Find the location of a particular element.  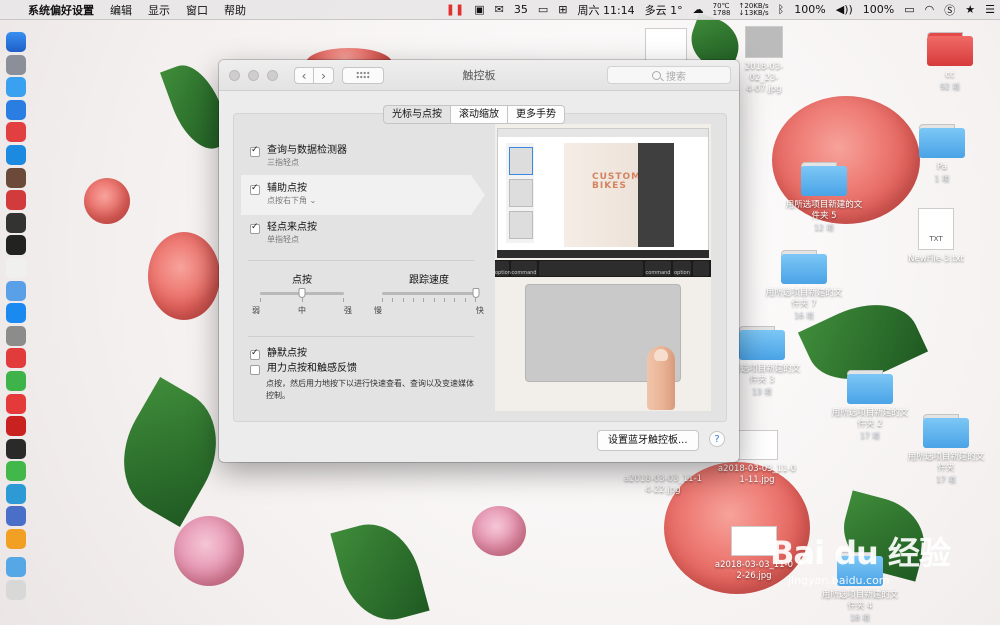

thumbnail-image is located at coordinates (764, 42).